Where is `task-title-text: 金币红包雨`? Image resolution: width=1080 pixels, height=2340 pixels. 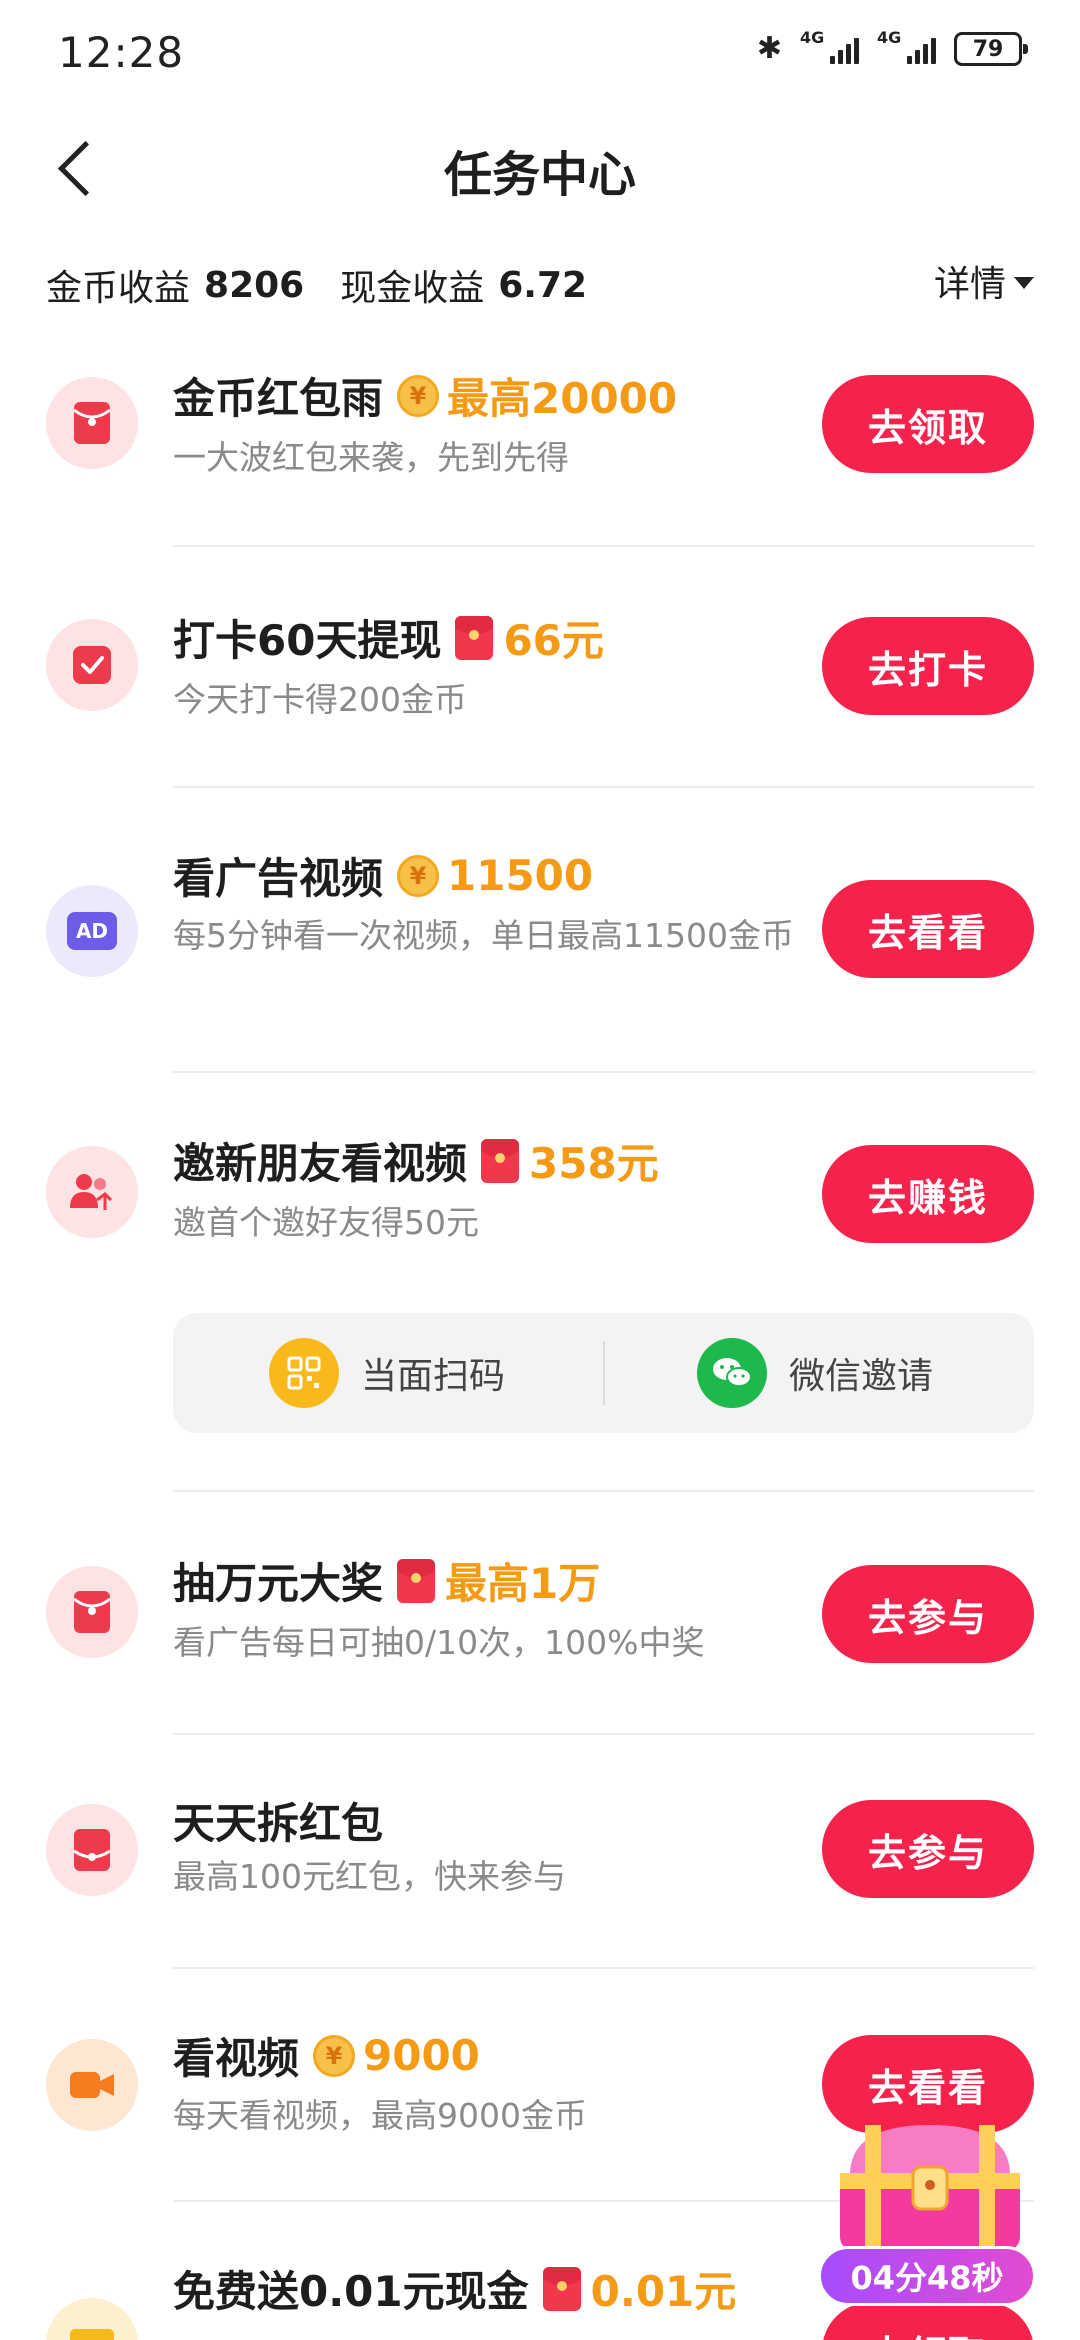 task-title-text: 金币红包雨 is located at coordinates (278, 398).